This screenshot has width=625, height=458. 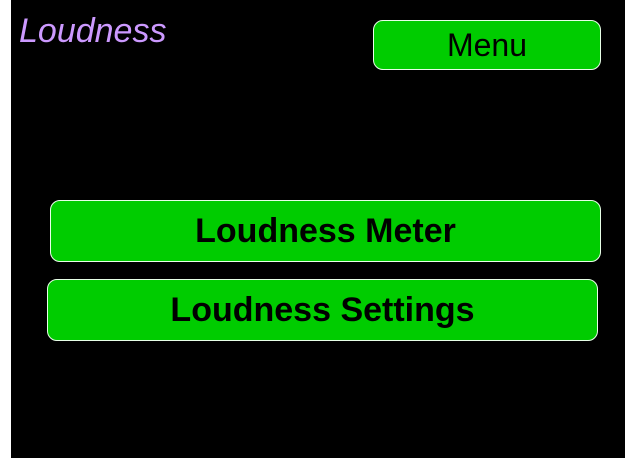 I want to click on loudness-settings-button: Loudness Settings, so click(x=322, y=310).